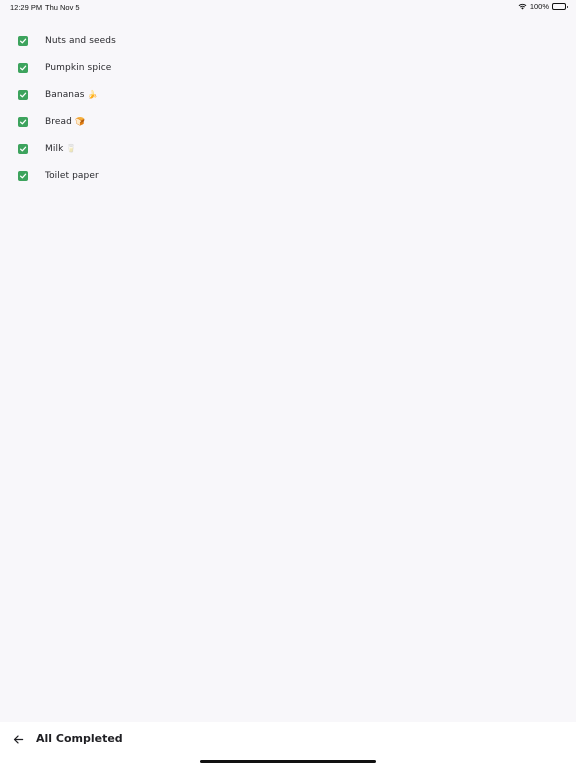  I want to click on list-item: Bread 🍞, so click(288, 121).